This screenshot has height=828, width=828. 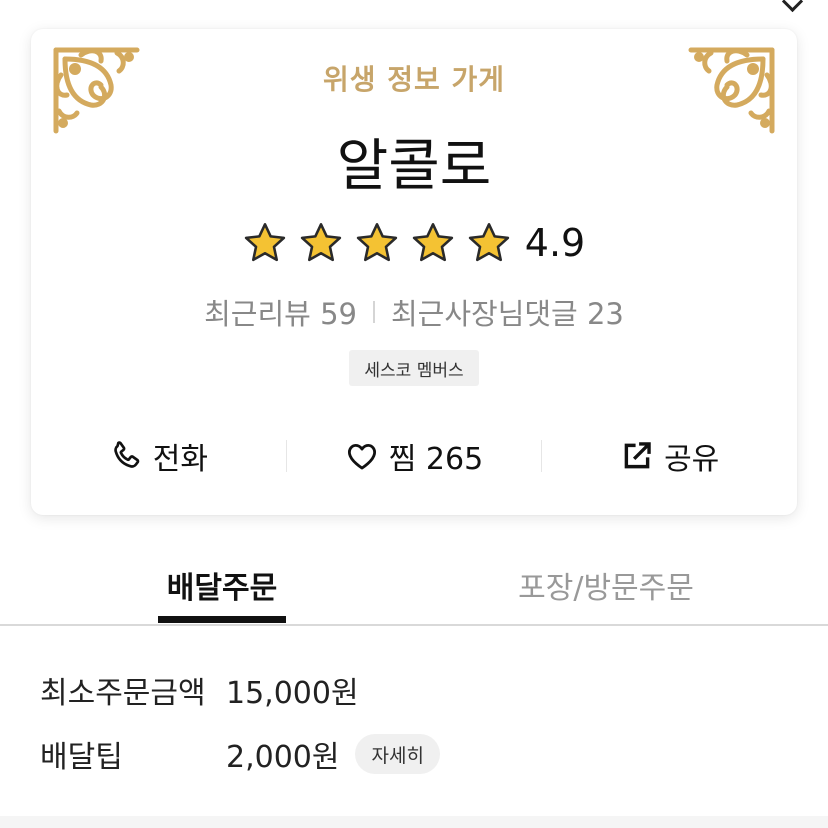 I want to click on detail-button: 자세히, so click(x=397, y=754).